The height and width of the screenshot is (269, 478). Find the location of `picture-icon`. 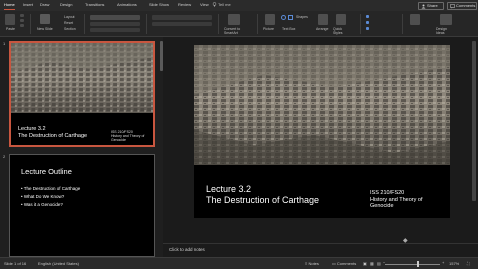

picture-icon is located at coordinates (270, 19).